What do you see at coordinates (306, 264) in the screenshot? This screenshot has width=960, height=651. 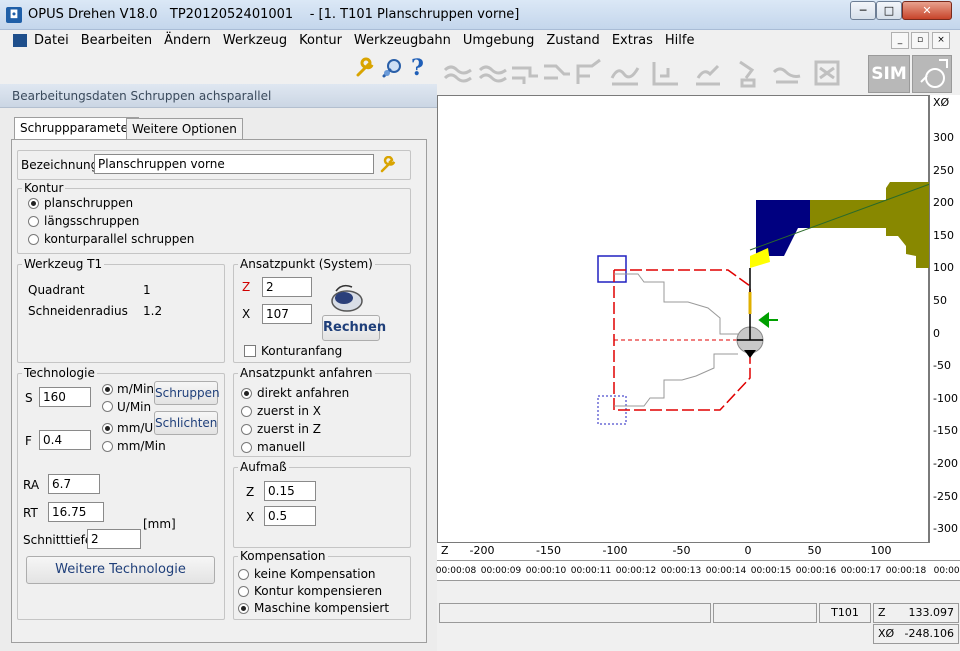 I see `ansatzpunkt-title: Ansatzpunkt (System)` at bounding box center [306, 264].